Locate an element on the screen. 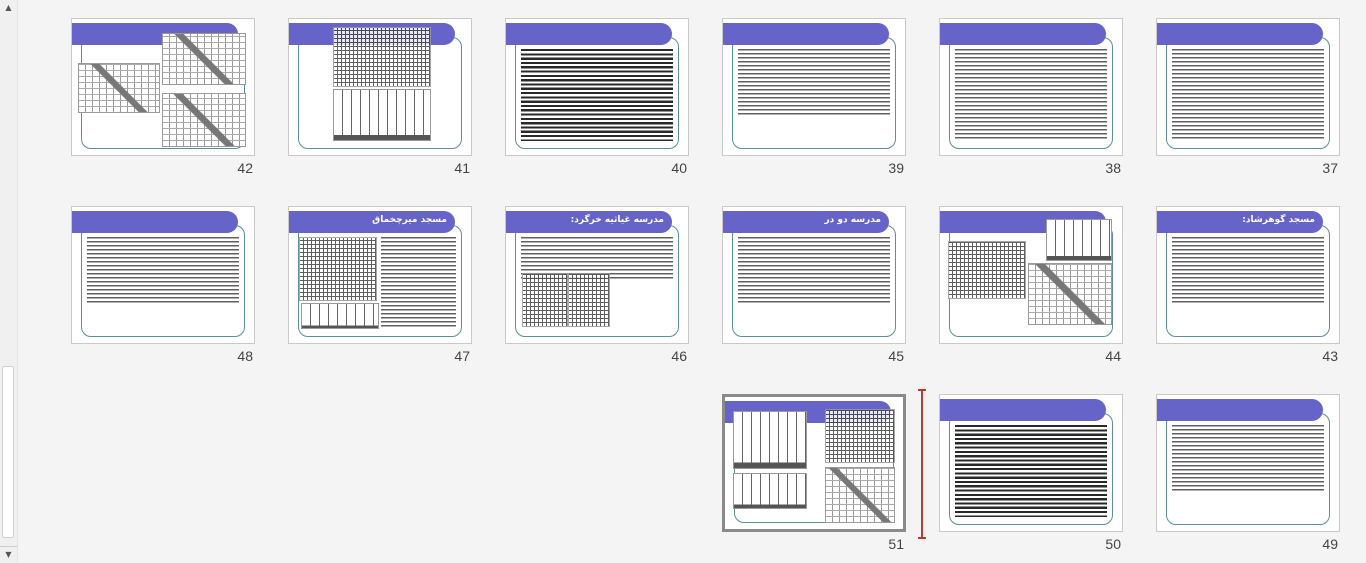 The height and width of the screenshot is (563, 1366). slide-thumbnail-39: 39 is located at coordinates (814, 97).